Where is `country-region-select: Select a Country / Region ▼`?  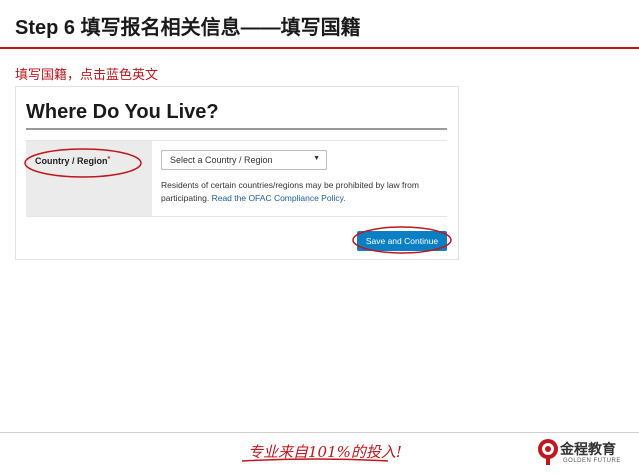 country-region-select: Select a Country / Region ▼ is located at coordinates (244, 160).